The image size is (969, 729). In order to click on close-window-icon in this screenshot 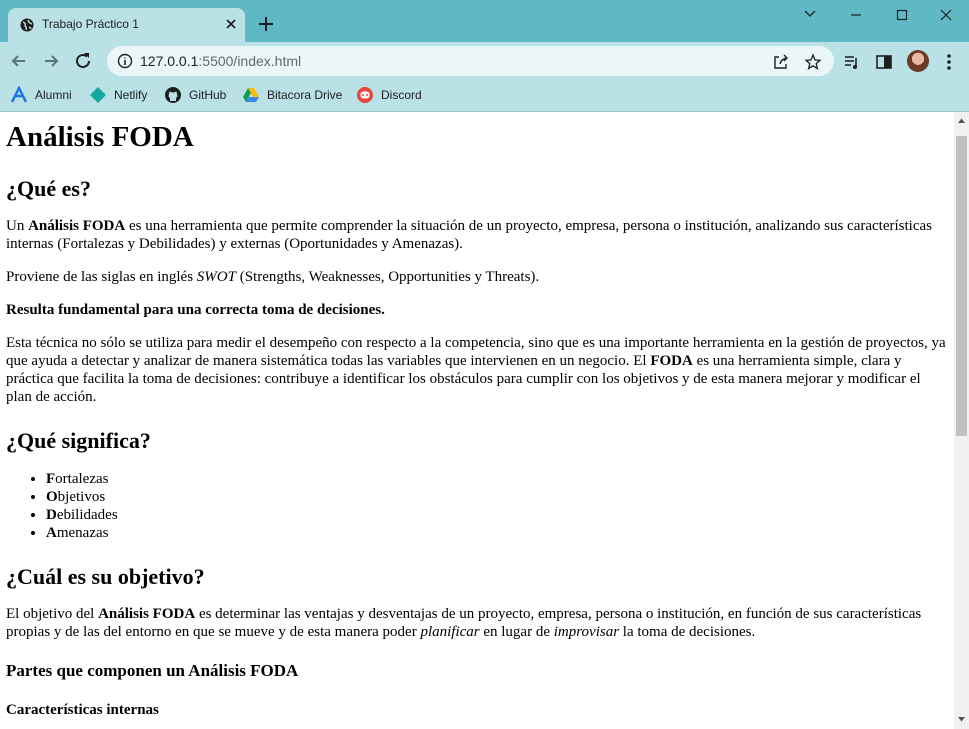, I will do `click(946, 15)`.